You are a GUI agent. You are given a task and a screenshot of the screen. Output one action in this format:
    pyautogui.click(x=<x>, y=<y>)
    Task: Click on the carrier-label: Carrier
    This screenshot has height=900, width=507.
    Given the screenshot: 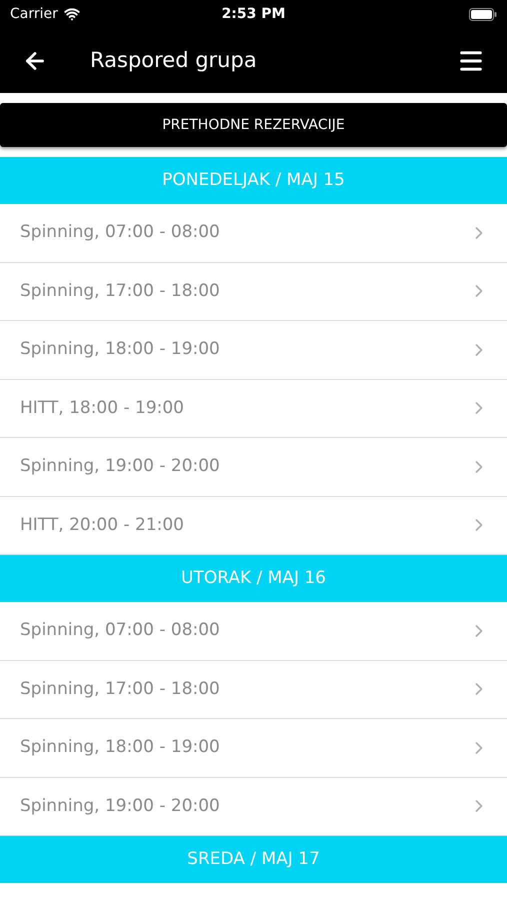 What is the action you would take?
    pyautogui.click(x=34, y=14)
    